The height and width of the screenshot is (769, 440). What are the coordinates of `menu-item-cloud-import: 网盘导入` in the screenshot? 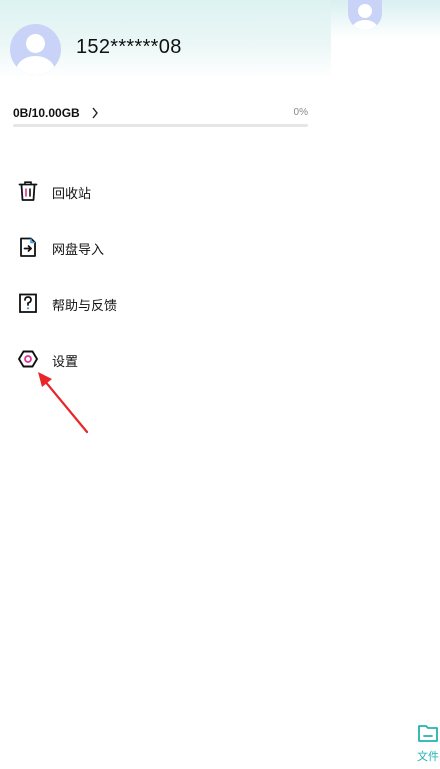 It's located at (165, 248).